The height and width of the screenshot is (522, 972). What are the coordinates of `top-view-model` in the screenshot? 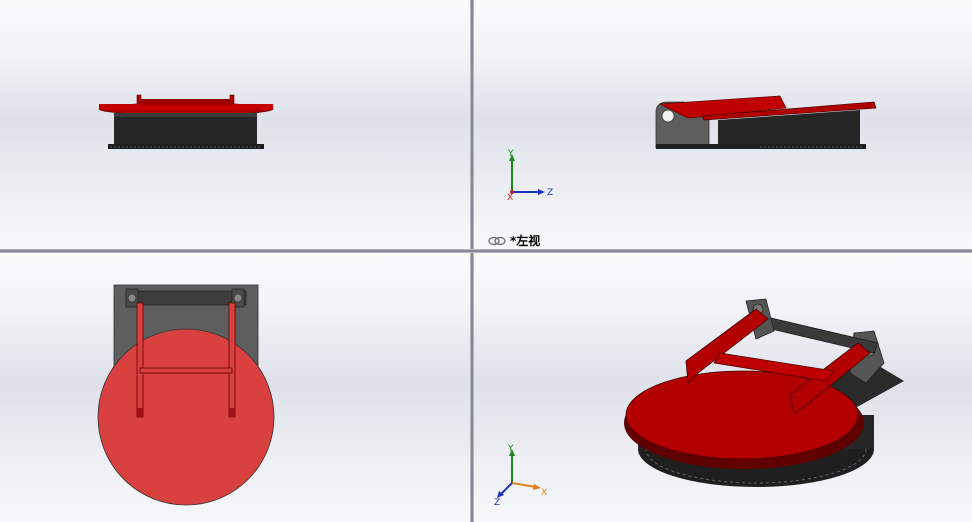 It's located at (186, 395).